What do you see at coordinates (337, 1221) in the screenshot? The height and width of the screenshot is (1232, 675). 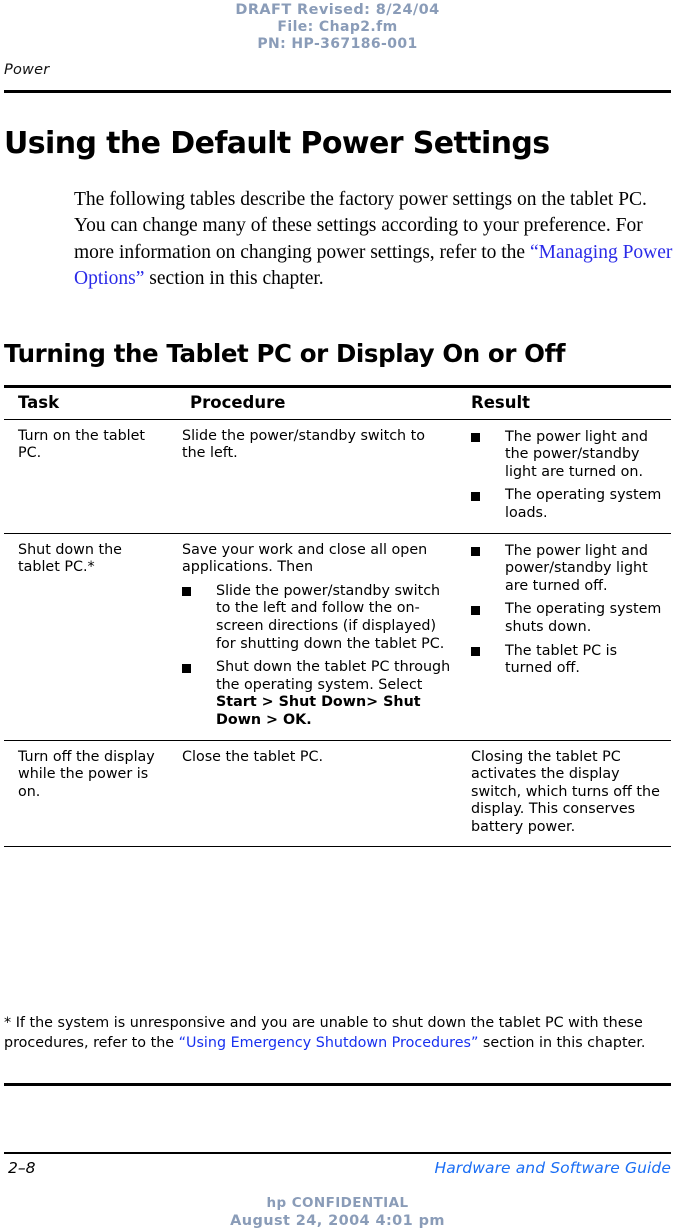 I see `confidential-timestamp: August 24, 2004 4:01 pm` at bounding box center [337, 1221].